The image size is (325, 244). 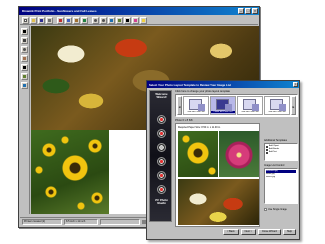 What do you see at coordinates (24, 49) in the screenshot?
I see `zoom-icon` at bounding box center [24, 49].